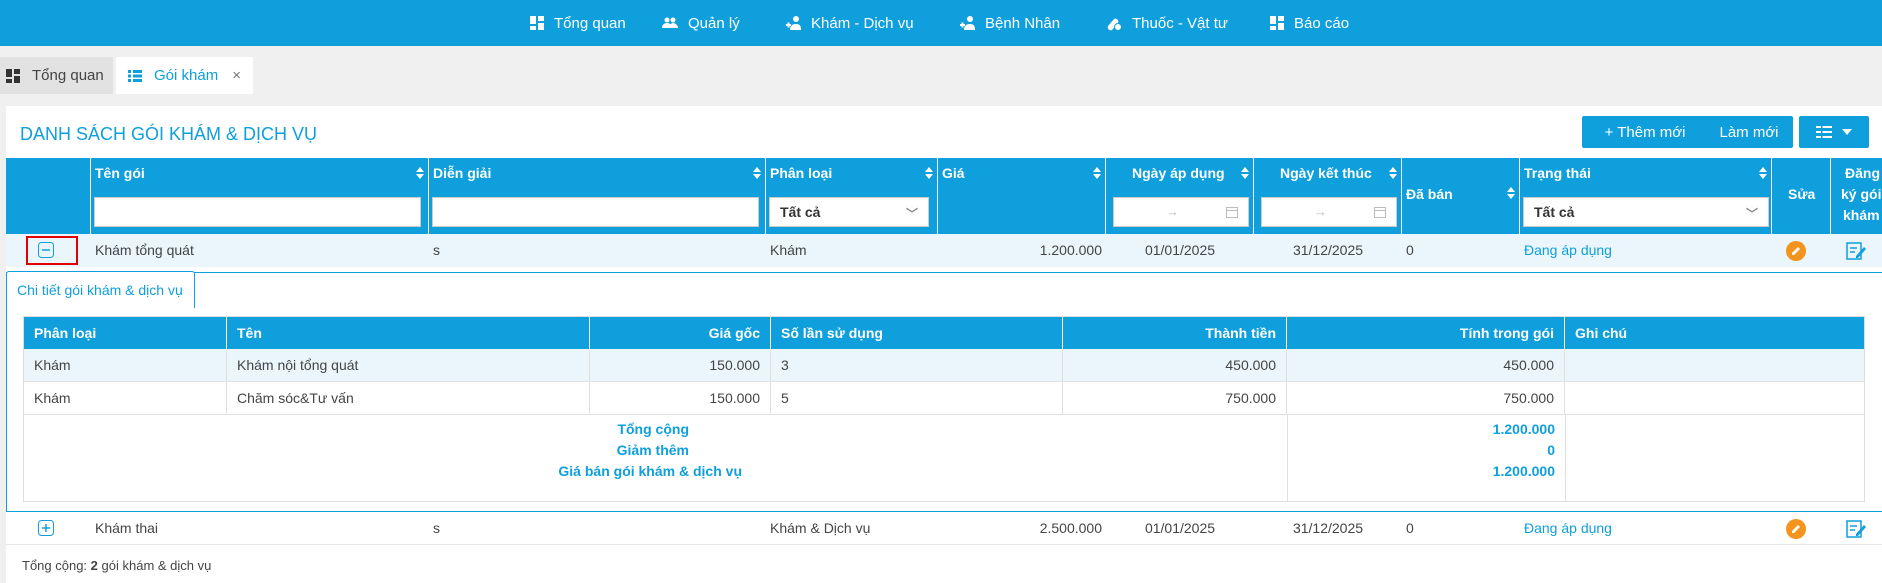 This screenshot has width=1882, height=583. I want to click on columns-icon, so click(1824, 132).